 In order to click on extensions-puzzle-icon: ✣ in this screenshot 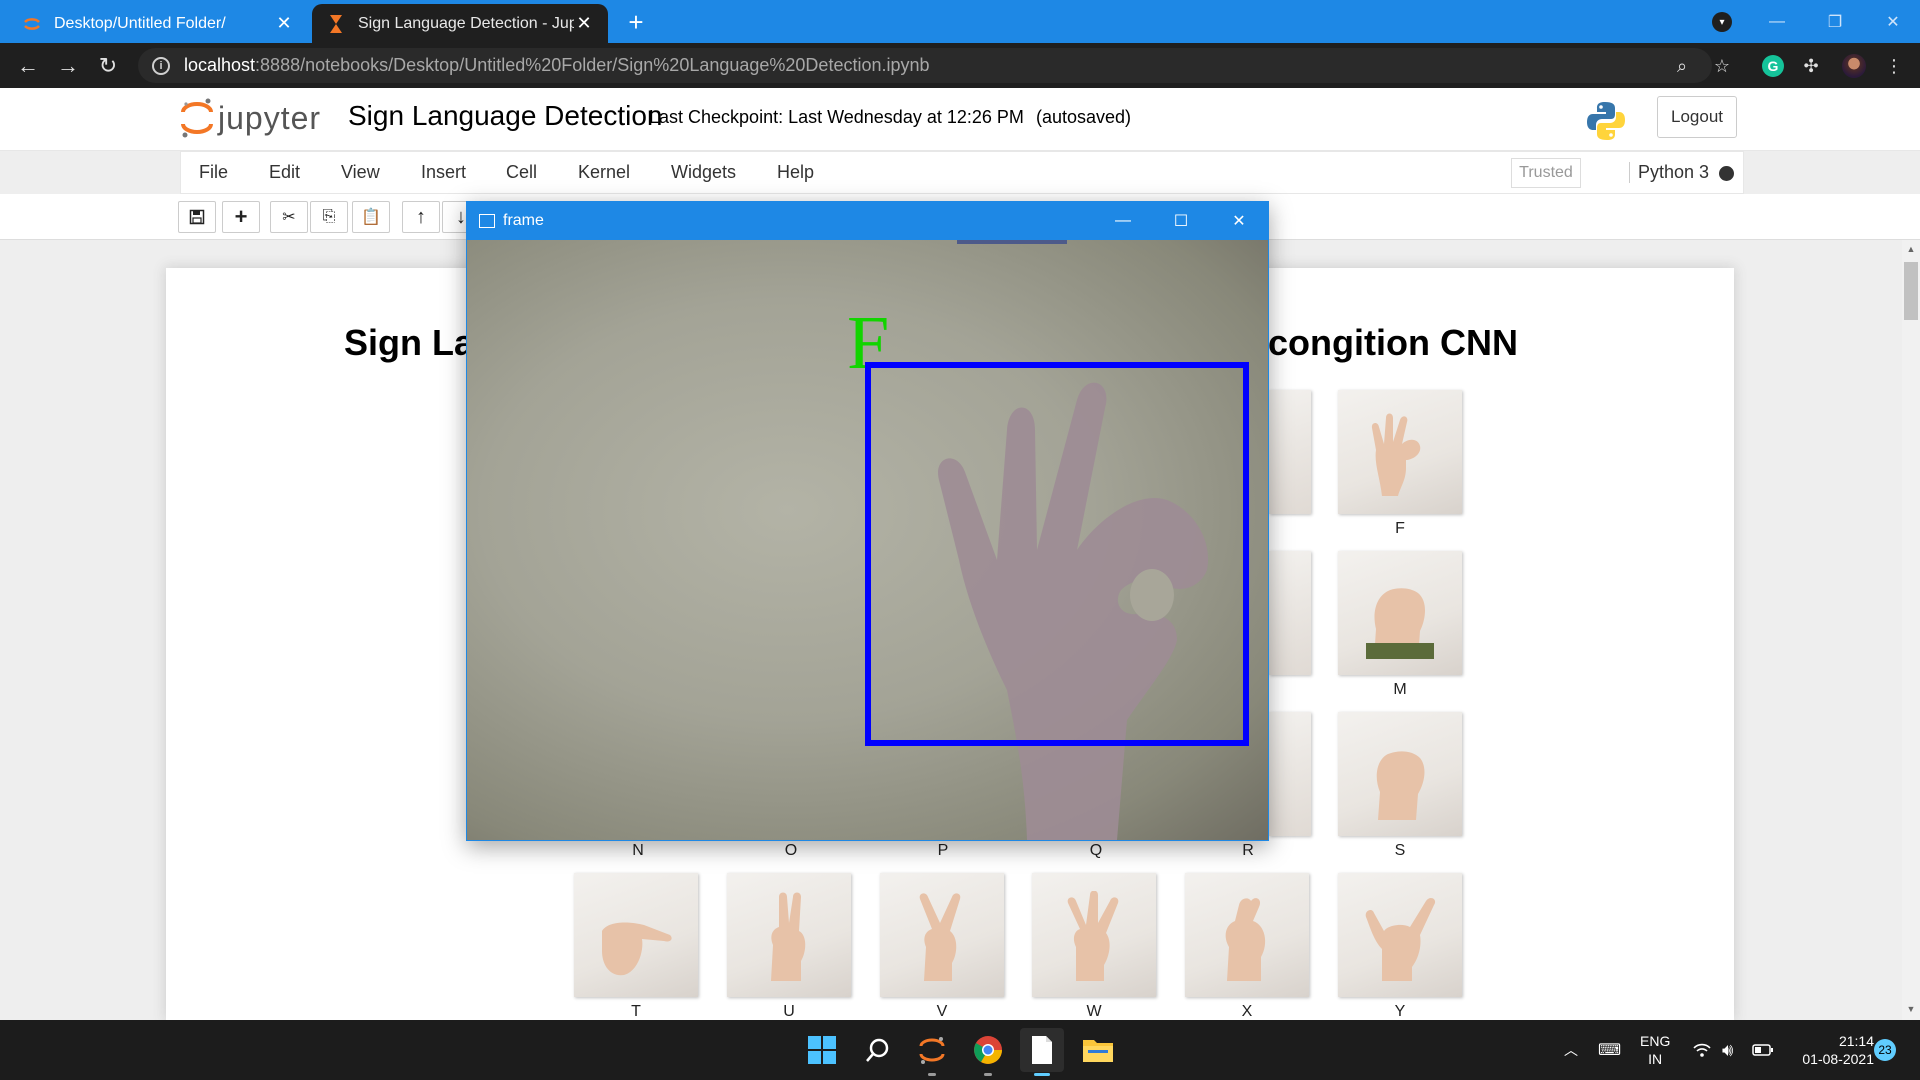, I will do `click(1811, 66)`.